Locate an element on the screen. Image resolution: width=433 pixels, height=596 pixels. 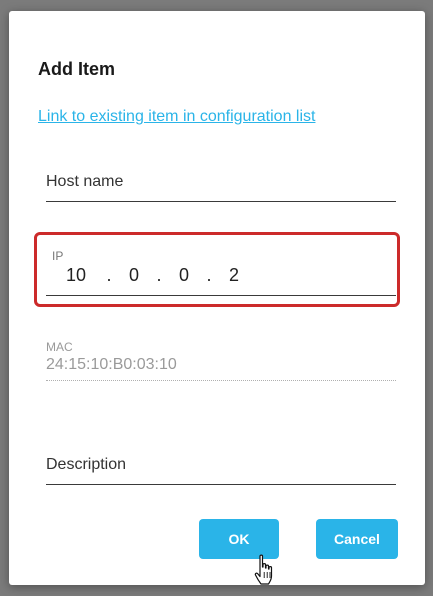
host-name-field: Host name is located at coordinates (221, 187).